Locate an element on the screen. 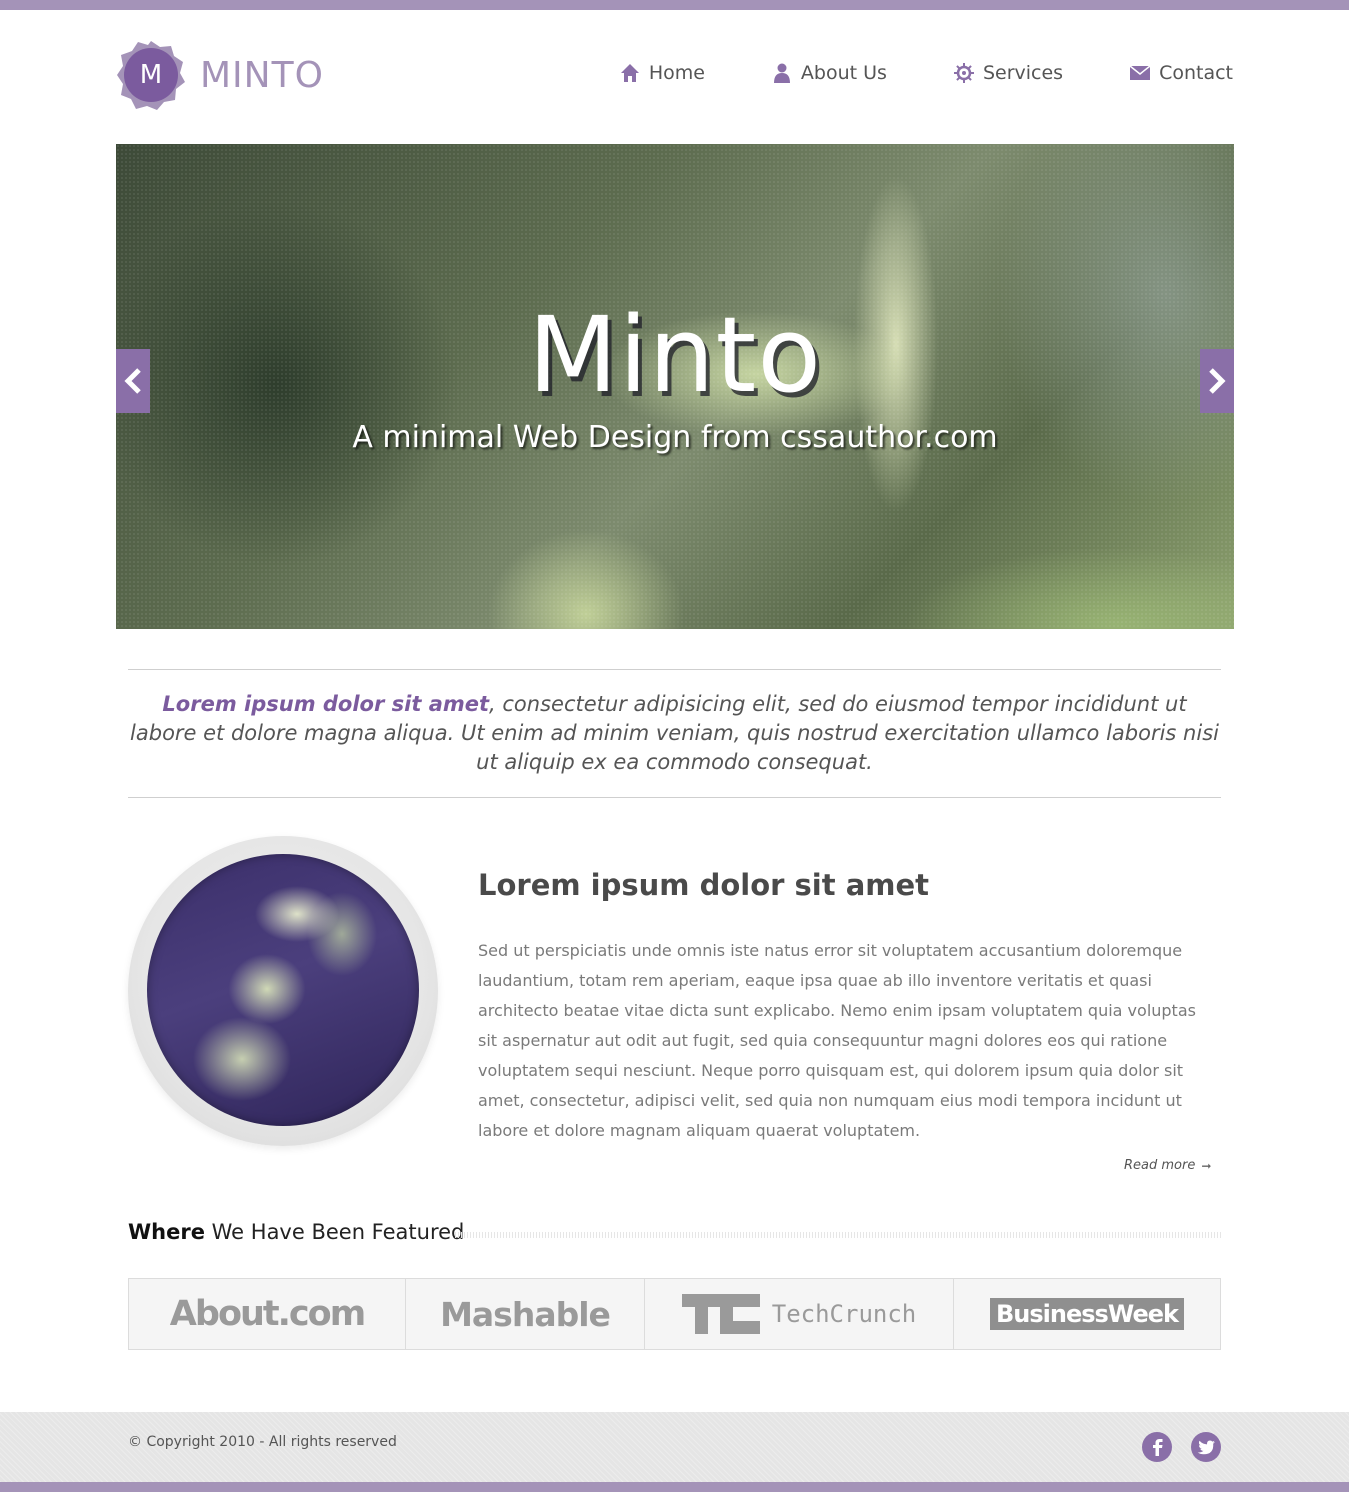 The image size is (1349, 1492). nav-contact-label: Contact is located at coordinates (1196, 73).